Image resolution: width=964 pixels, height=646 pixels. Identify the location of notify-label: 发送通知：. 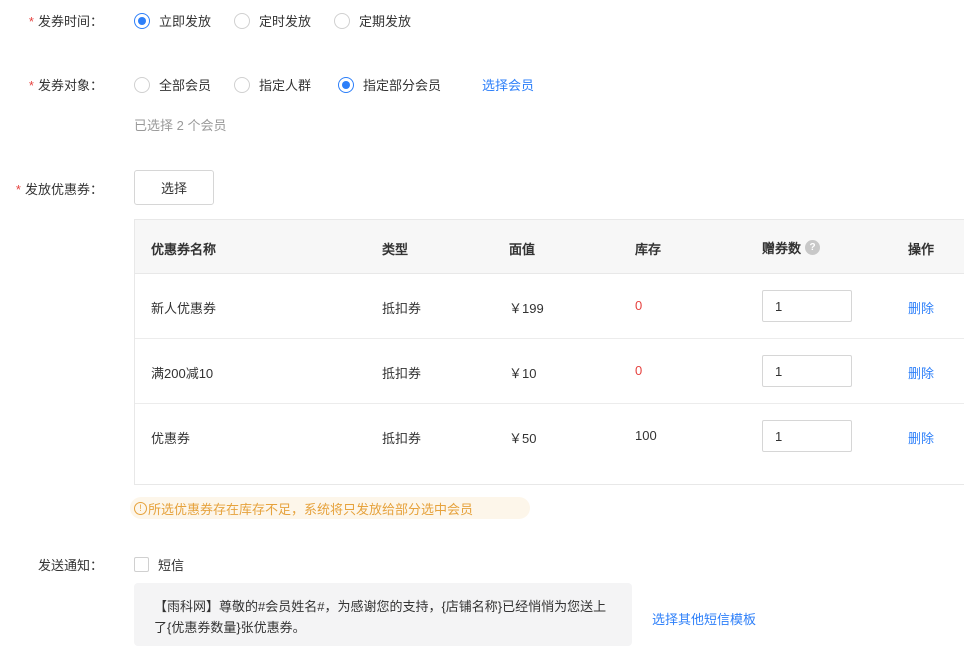
(70, 565).